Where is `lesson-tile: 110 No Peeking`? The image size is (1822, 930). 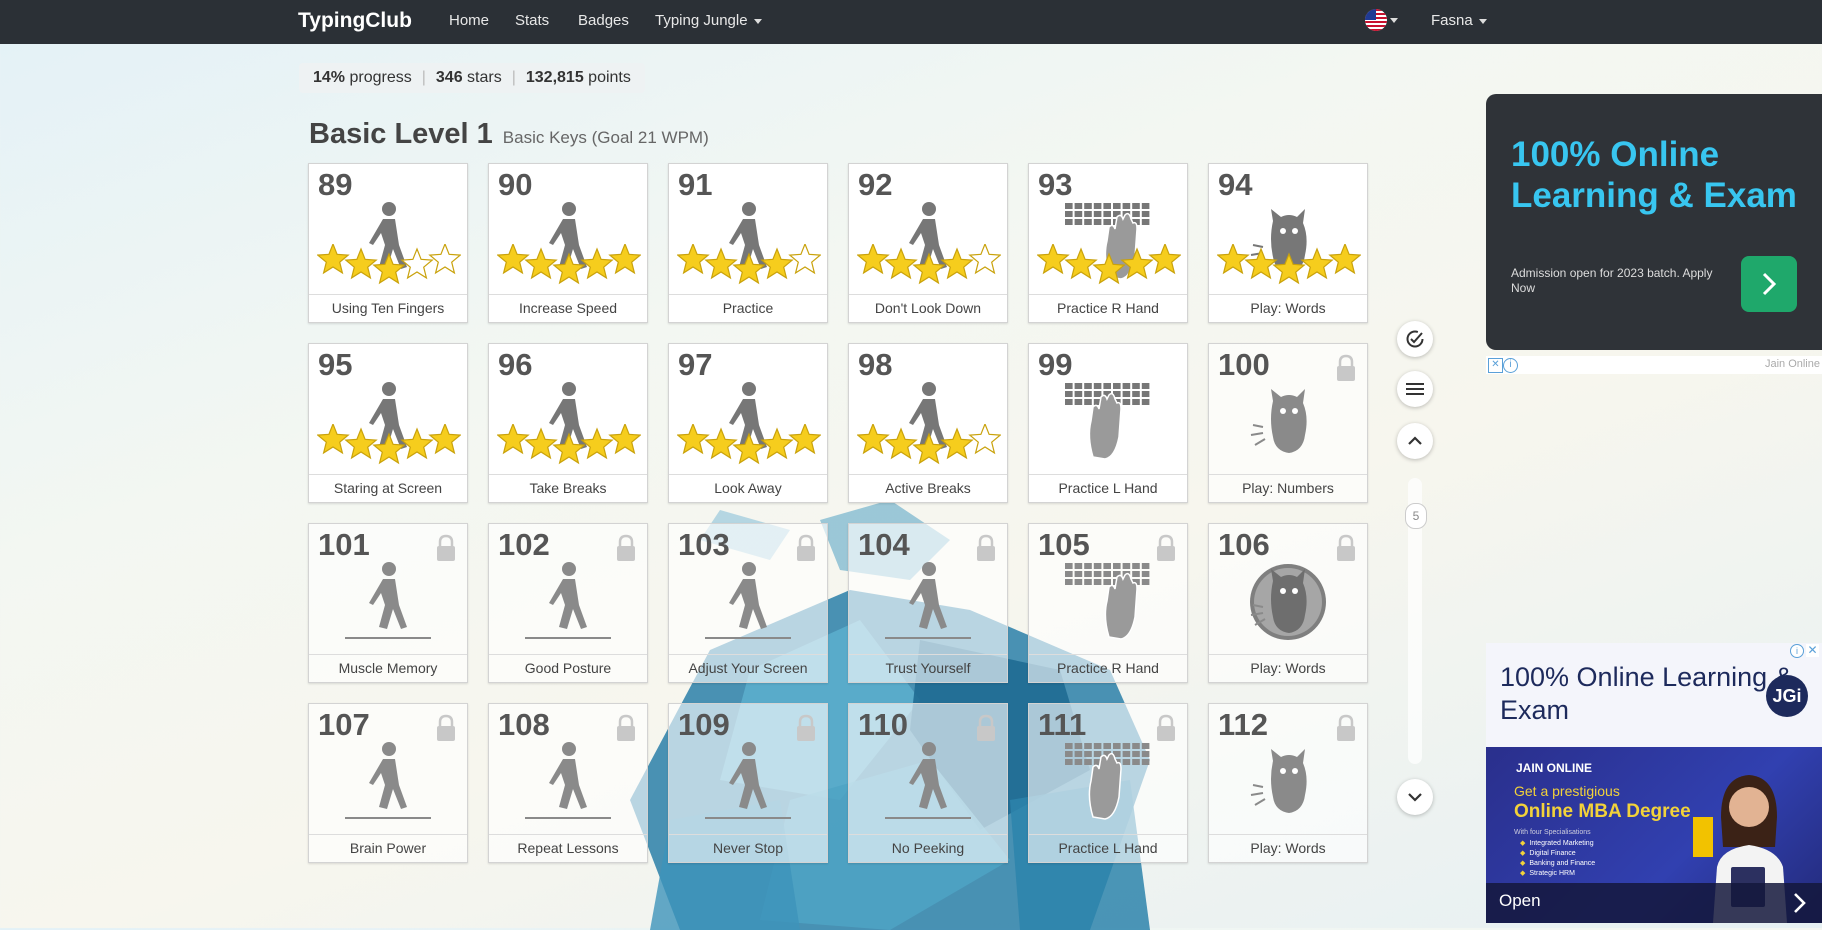 lesson-tile: 110 No Peeking is located at coordinates (928, 783).